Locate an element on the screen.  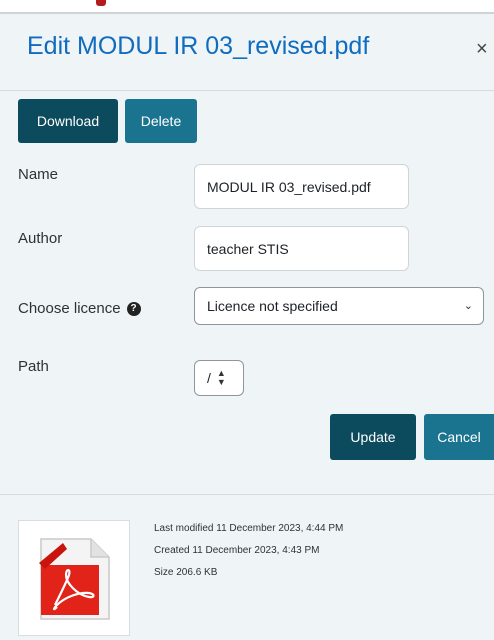
dialog-title: Edit MODUL IR 03_revised.pdf is located at coordinates (198, 46).